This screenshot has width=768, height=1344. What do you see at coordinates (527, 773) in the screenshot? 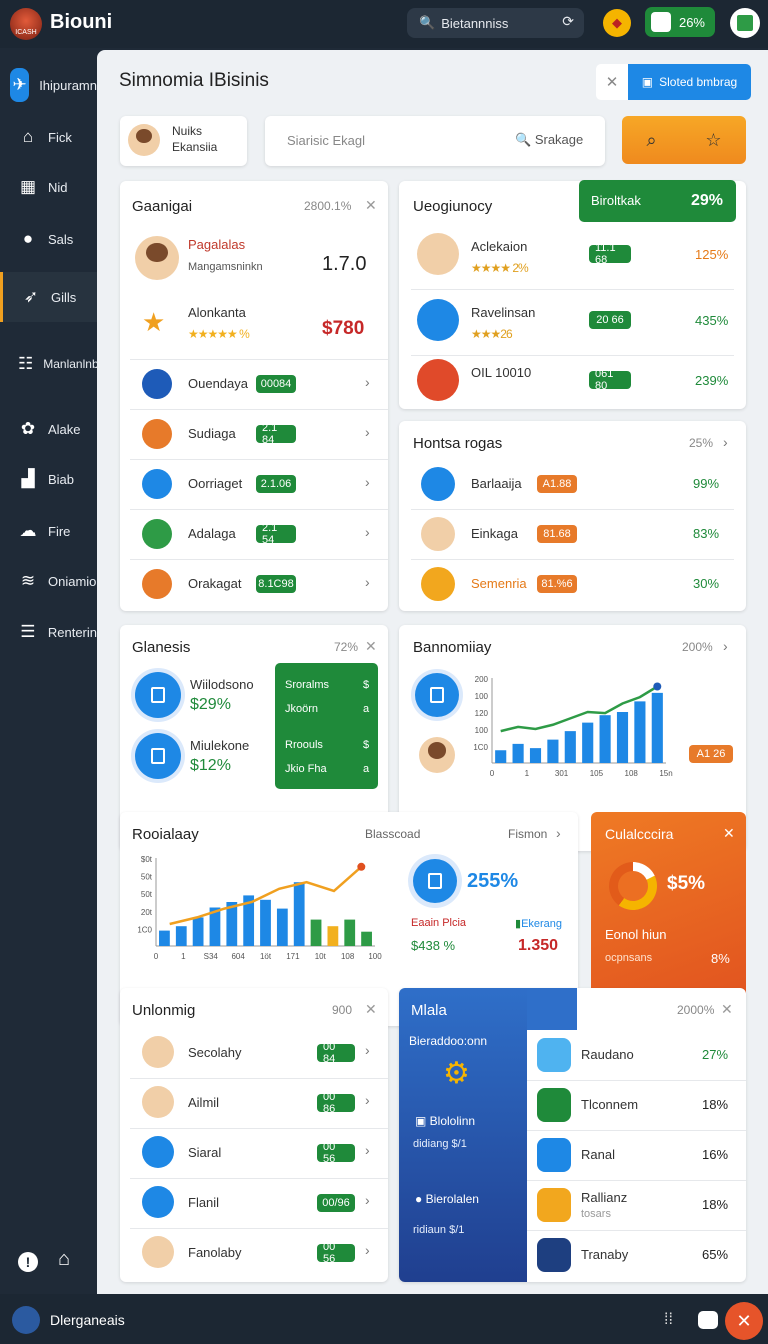
I see `x-tick-label: 1` at bounding box center [527, 773].